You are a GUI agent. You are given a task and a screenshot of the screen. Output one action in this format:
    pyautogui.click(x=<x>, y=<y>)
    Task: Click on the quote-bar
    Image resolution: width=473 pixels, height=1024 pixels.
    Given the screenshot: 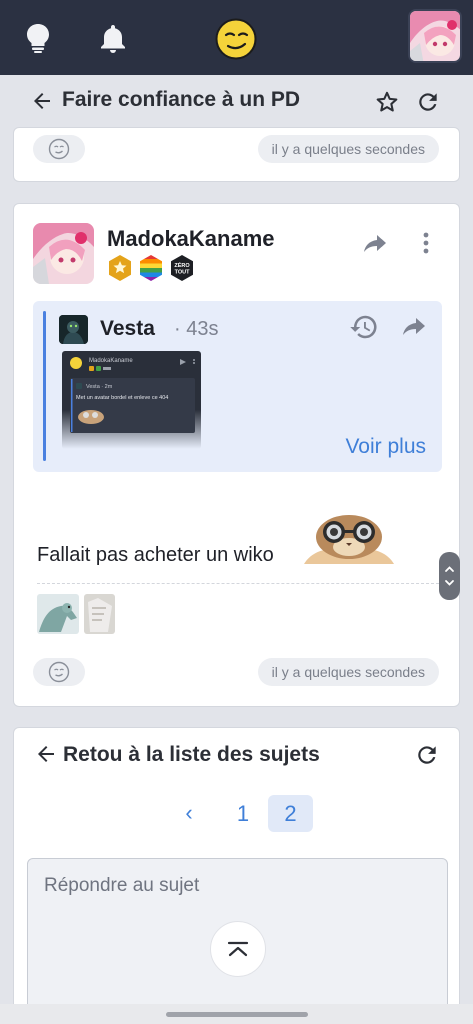 What is the action you would take?
    pyautogui.click(x=44, y=386)
    